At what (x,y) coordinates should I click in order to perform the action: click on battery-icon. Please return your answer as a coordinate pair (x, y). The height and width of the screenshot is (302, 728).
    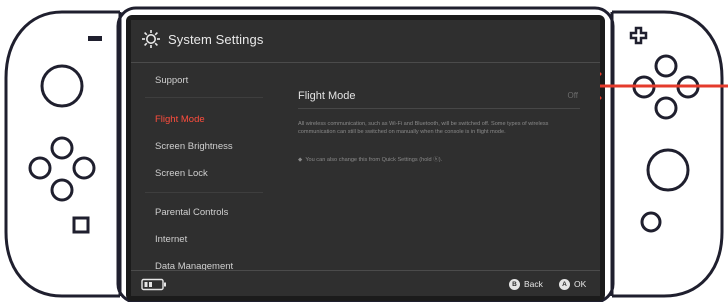
    Looking at the image, I should click on (153, 284).